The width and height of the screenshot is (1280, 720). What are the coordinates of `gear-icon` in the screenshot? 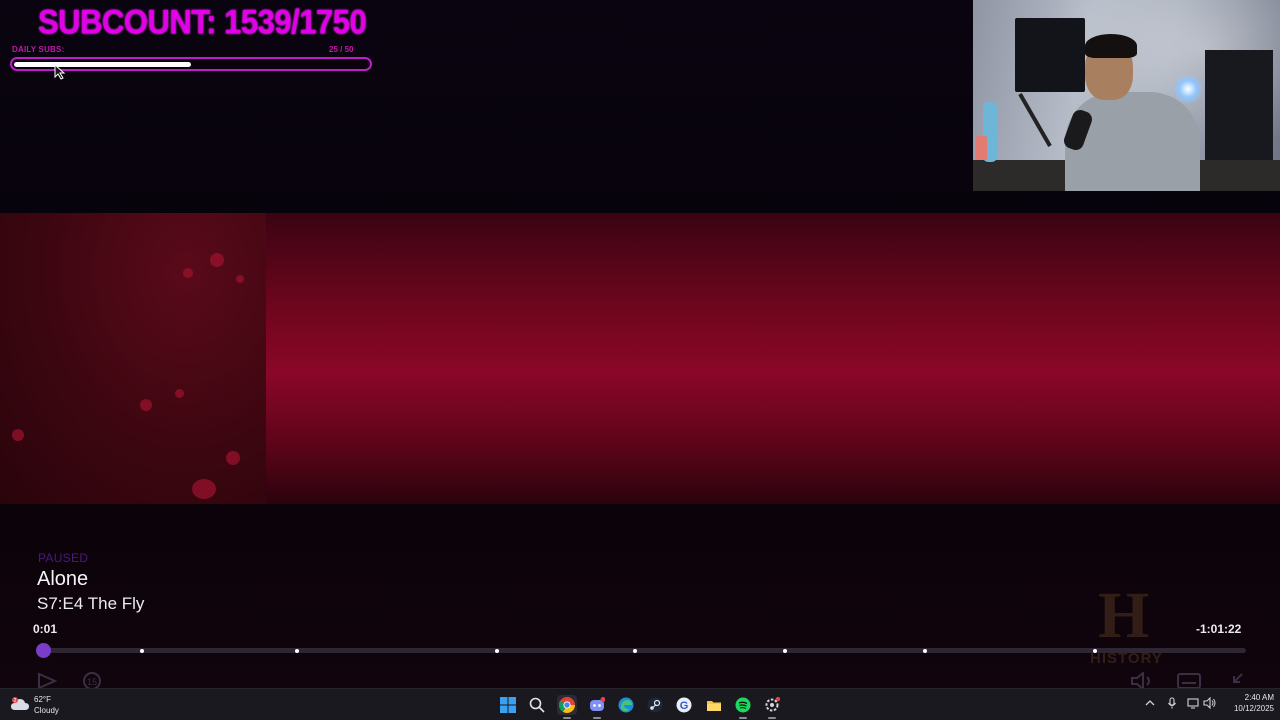 It's located at (772, 704).